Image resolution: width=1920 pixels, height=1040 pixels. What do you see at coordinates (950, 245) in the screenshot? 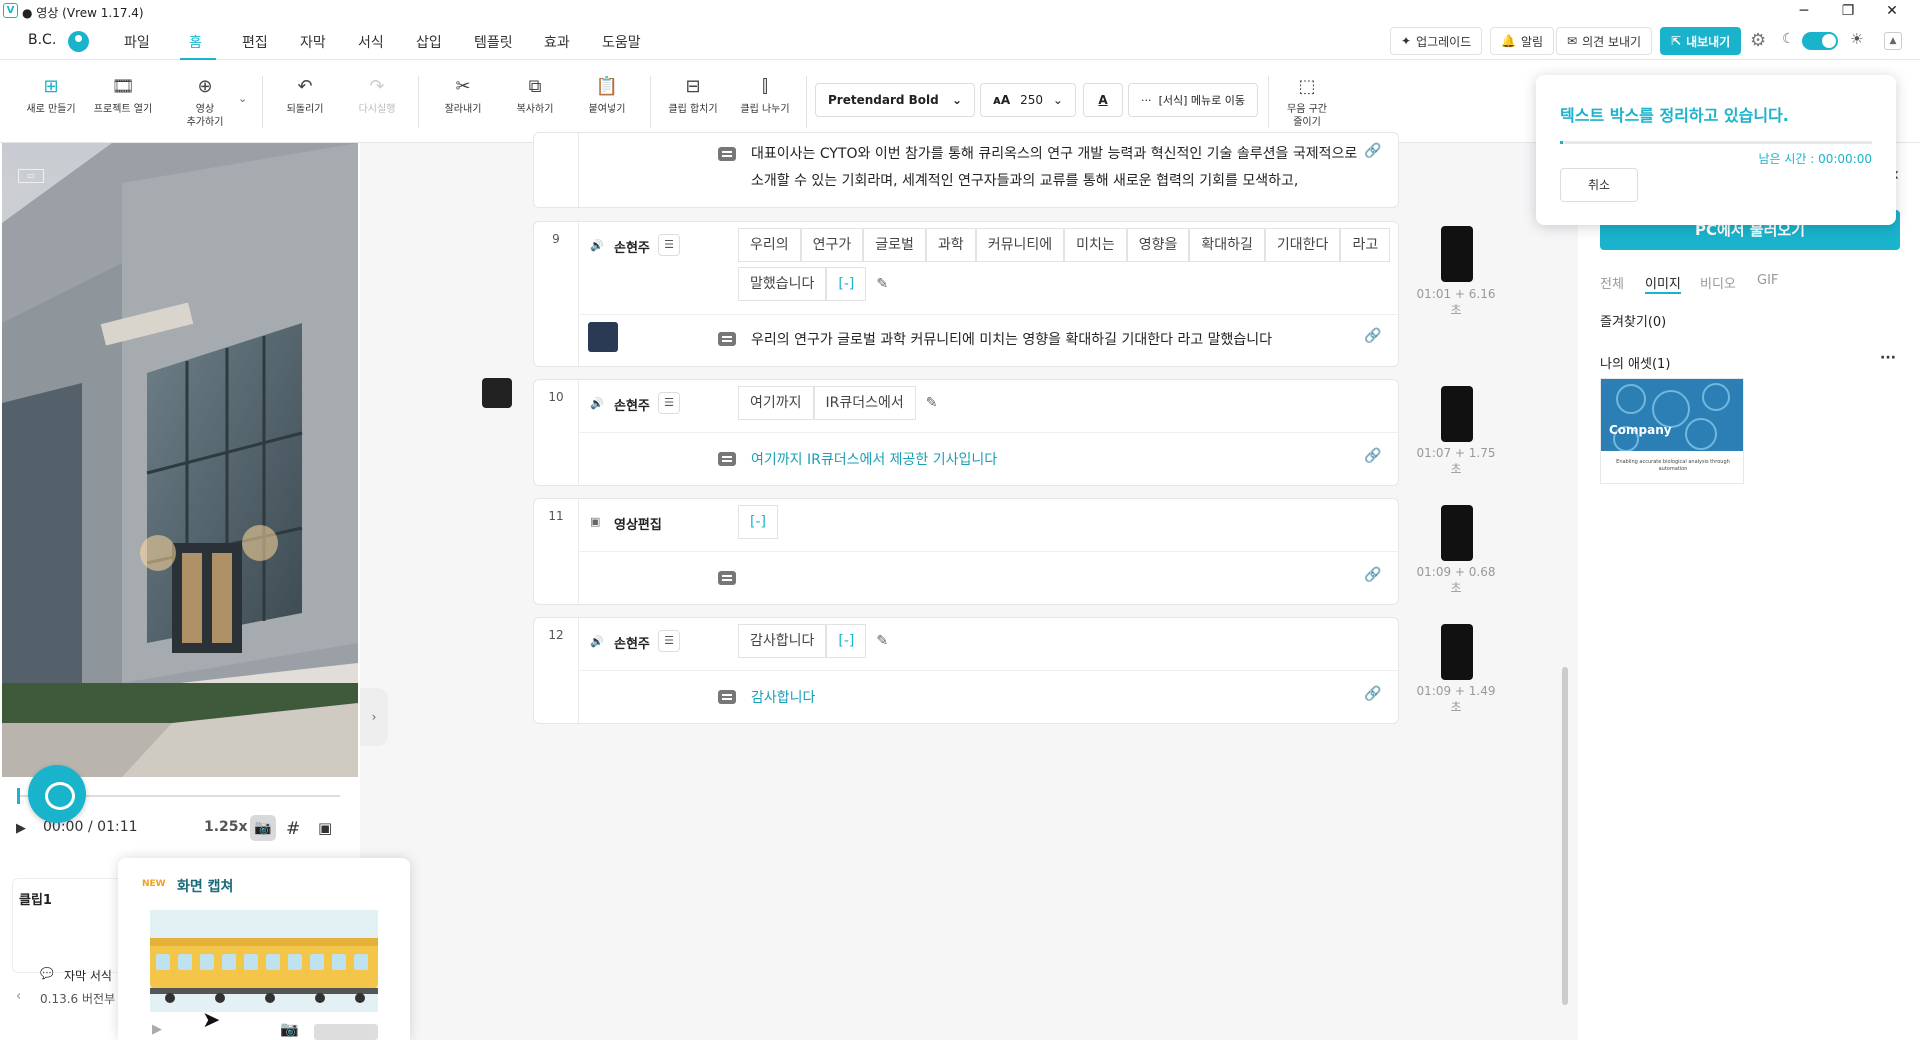
I see `word-chip: 과학` at bounding box center [950, 245].